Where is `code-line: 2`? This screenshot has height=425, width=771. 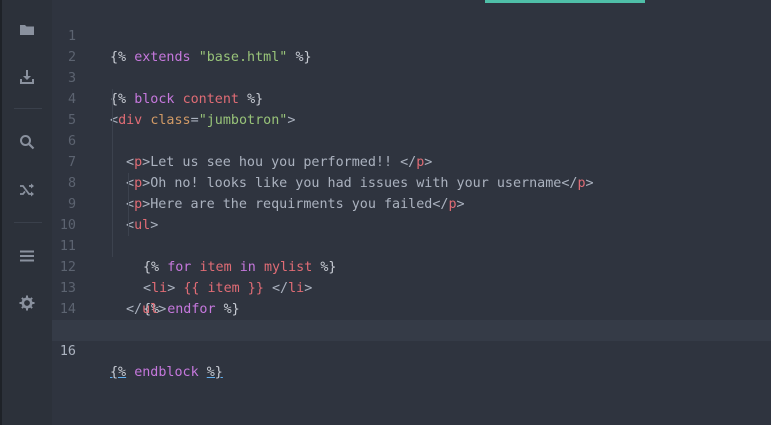 code-line: 2 is located at coordinates (411, 45).